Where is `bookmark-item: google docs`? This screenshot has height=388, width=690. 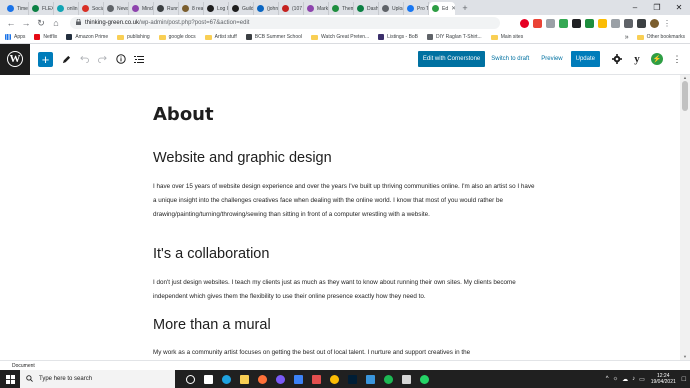 bookmark-item: google docs is located at coordinates (177, 37).